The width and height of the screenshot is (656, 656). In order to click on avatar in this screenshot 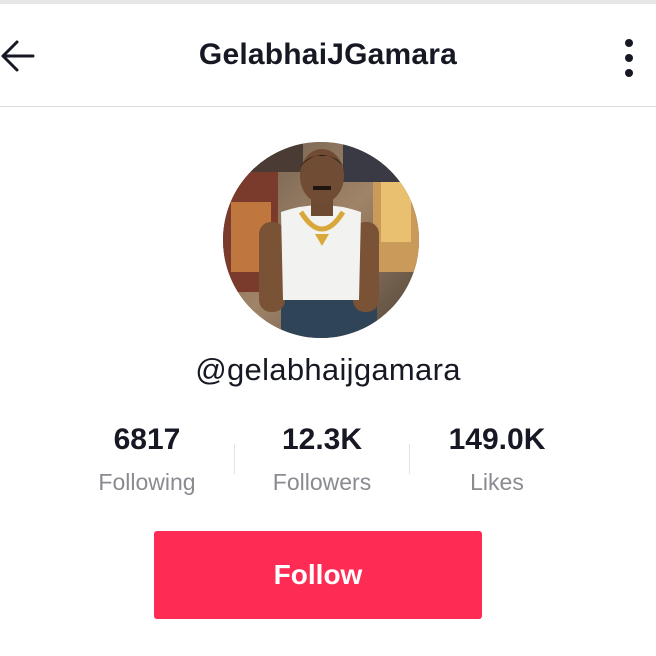, I will do `click(321, 240)`.